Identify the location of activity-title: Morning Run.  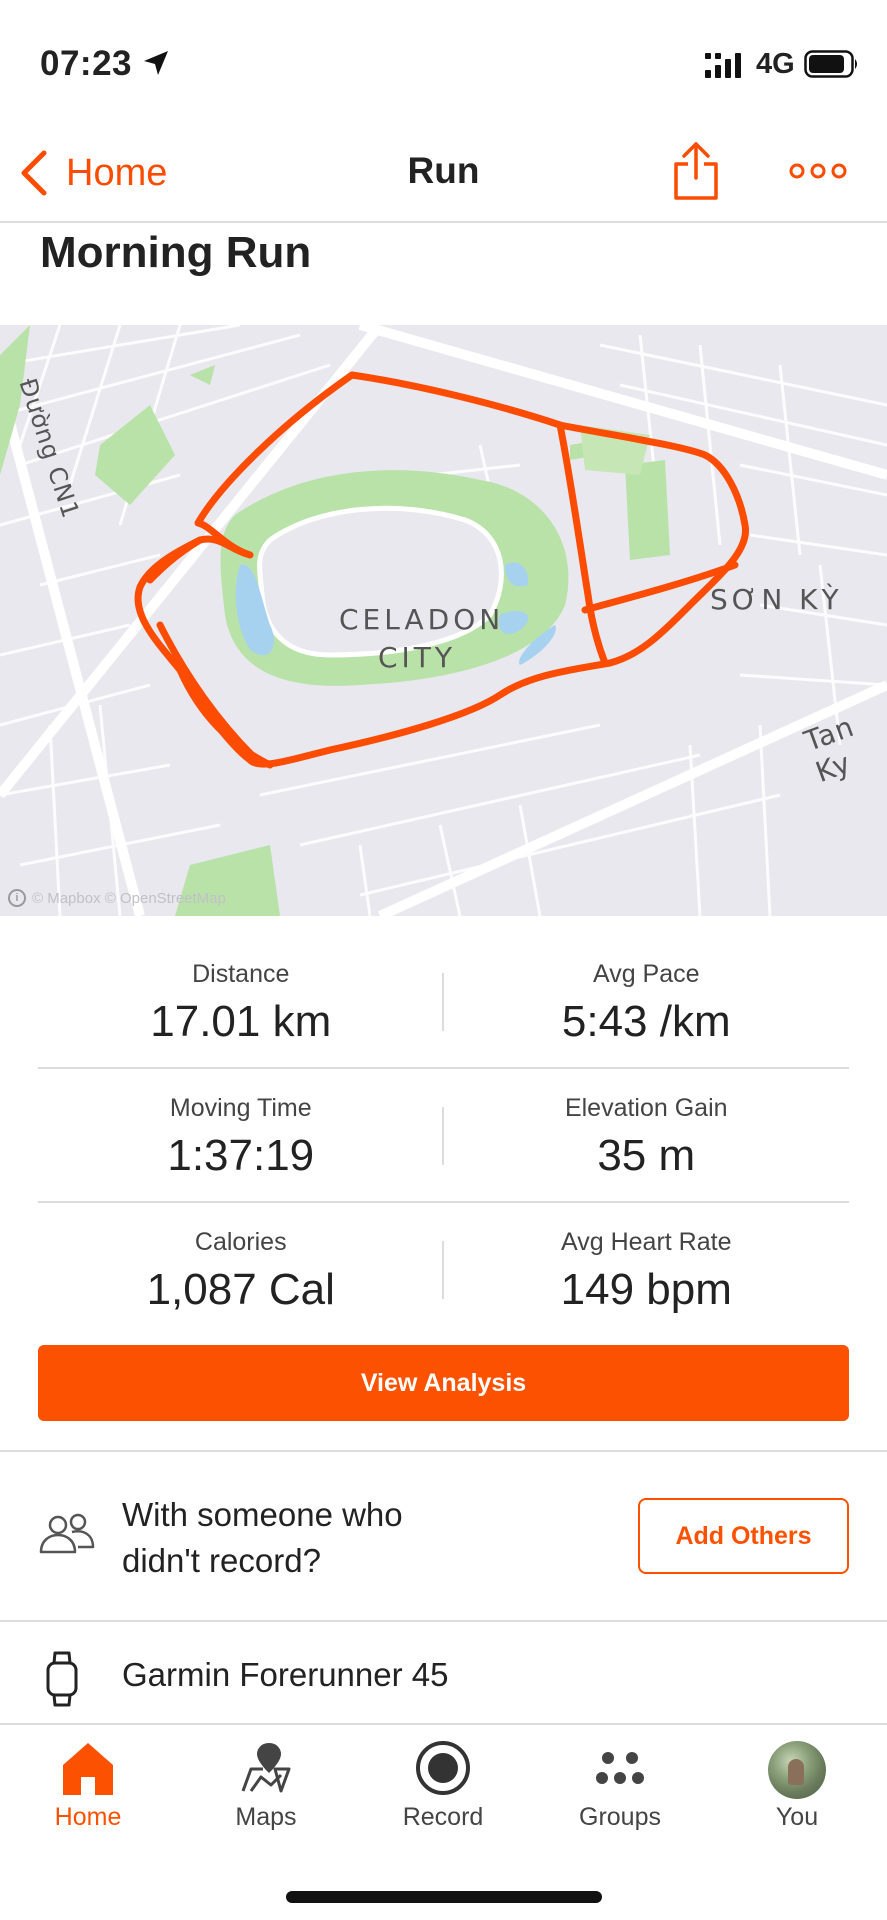
(176, 252).